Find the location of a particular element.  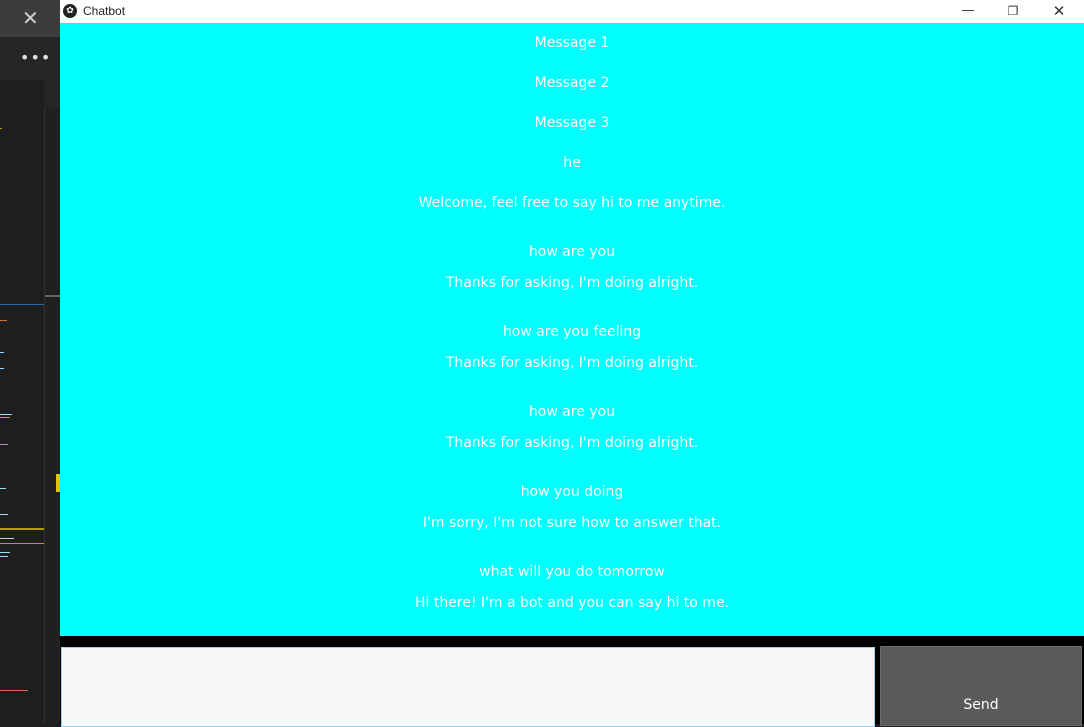

editor-code-area is located at coordinates (22, 402).